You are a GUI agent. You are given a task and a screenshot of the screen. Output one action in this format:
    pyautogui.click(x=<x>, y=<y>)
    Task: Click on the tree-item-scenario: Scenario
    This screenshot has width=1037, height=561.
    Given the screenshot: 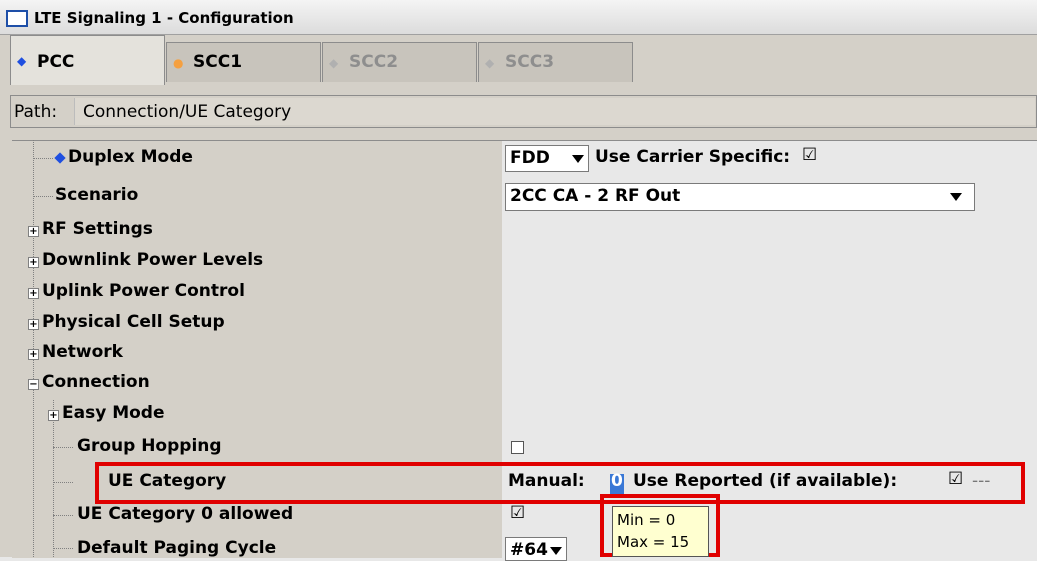 What is the action you would take?
    pyautogui.click(x=96, y=195)
    